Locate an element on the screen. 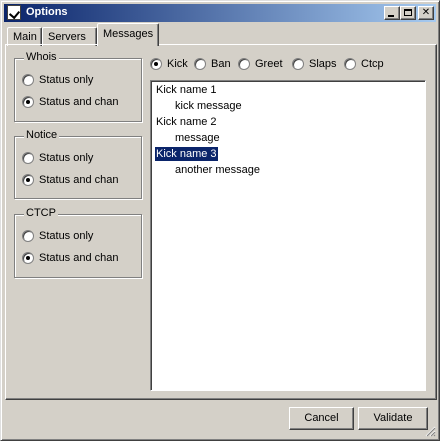 This screenshot has width=440, height=441. list-item-kick-name: Kick name 1 is located at coordinates (186, 90).